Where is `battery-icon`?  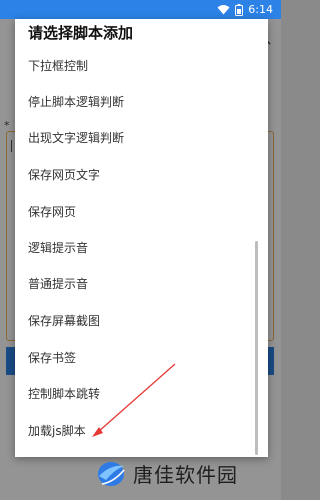
battery-icon is located at coordinates (239, 9).